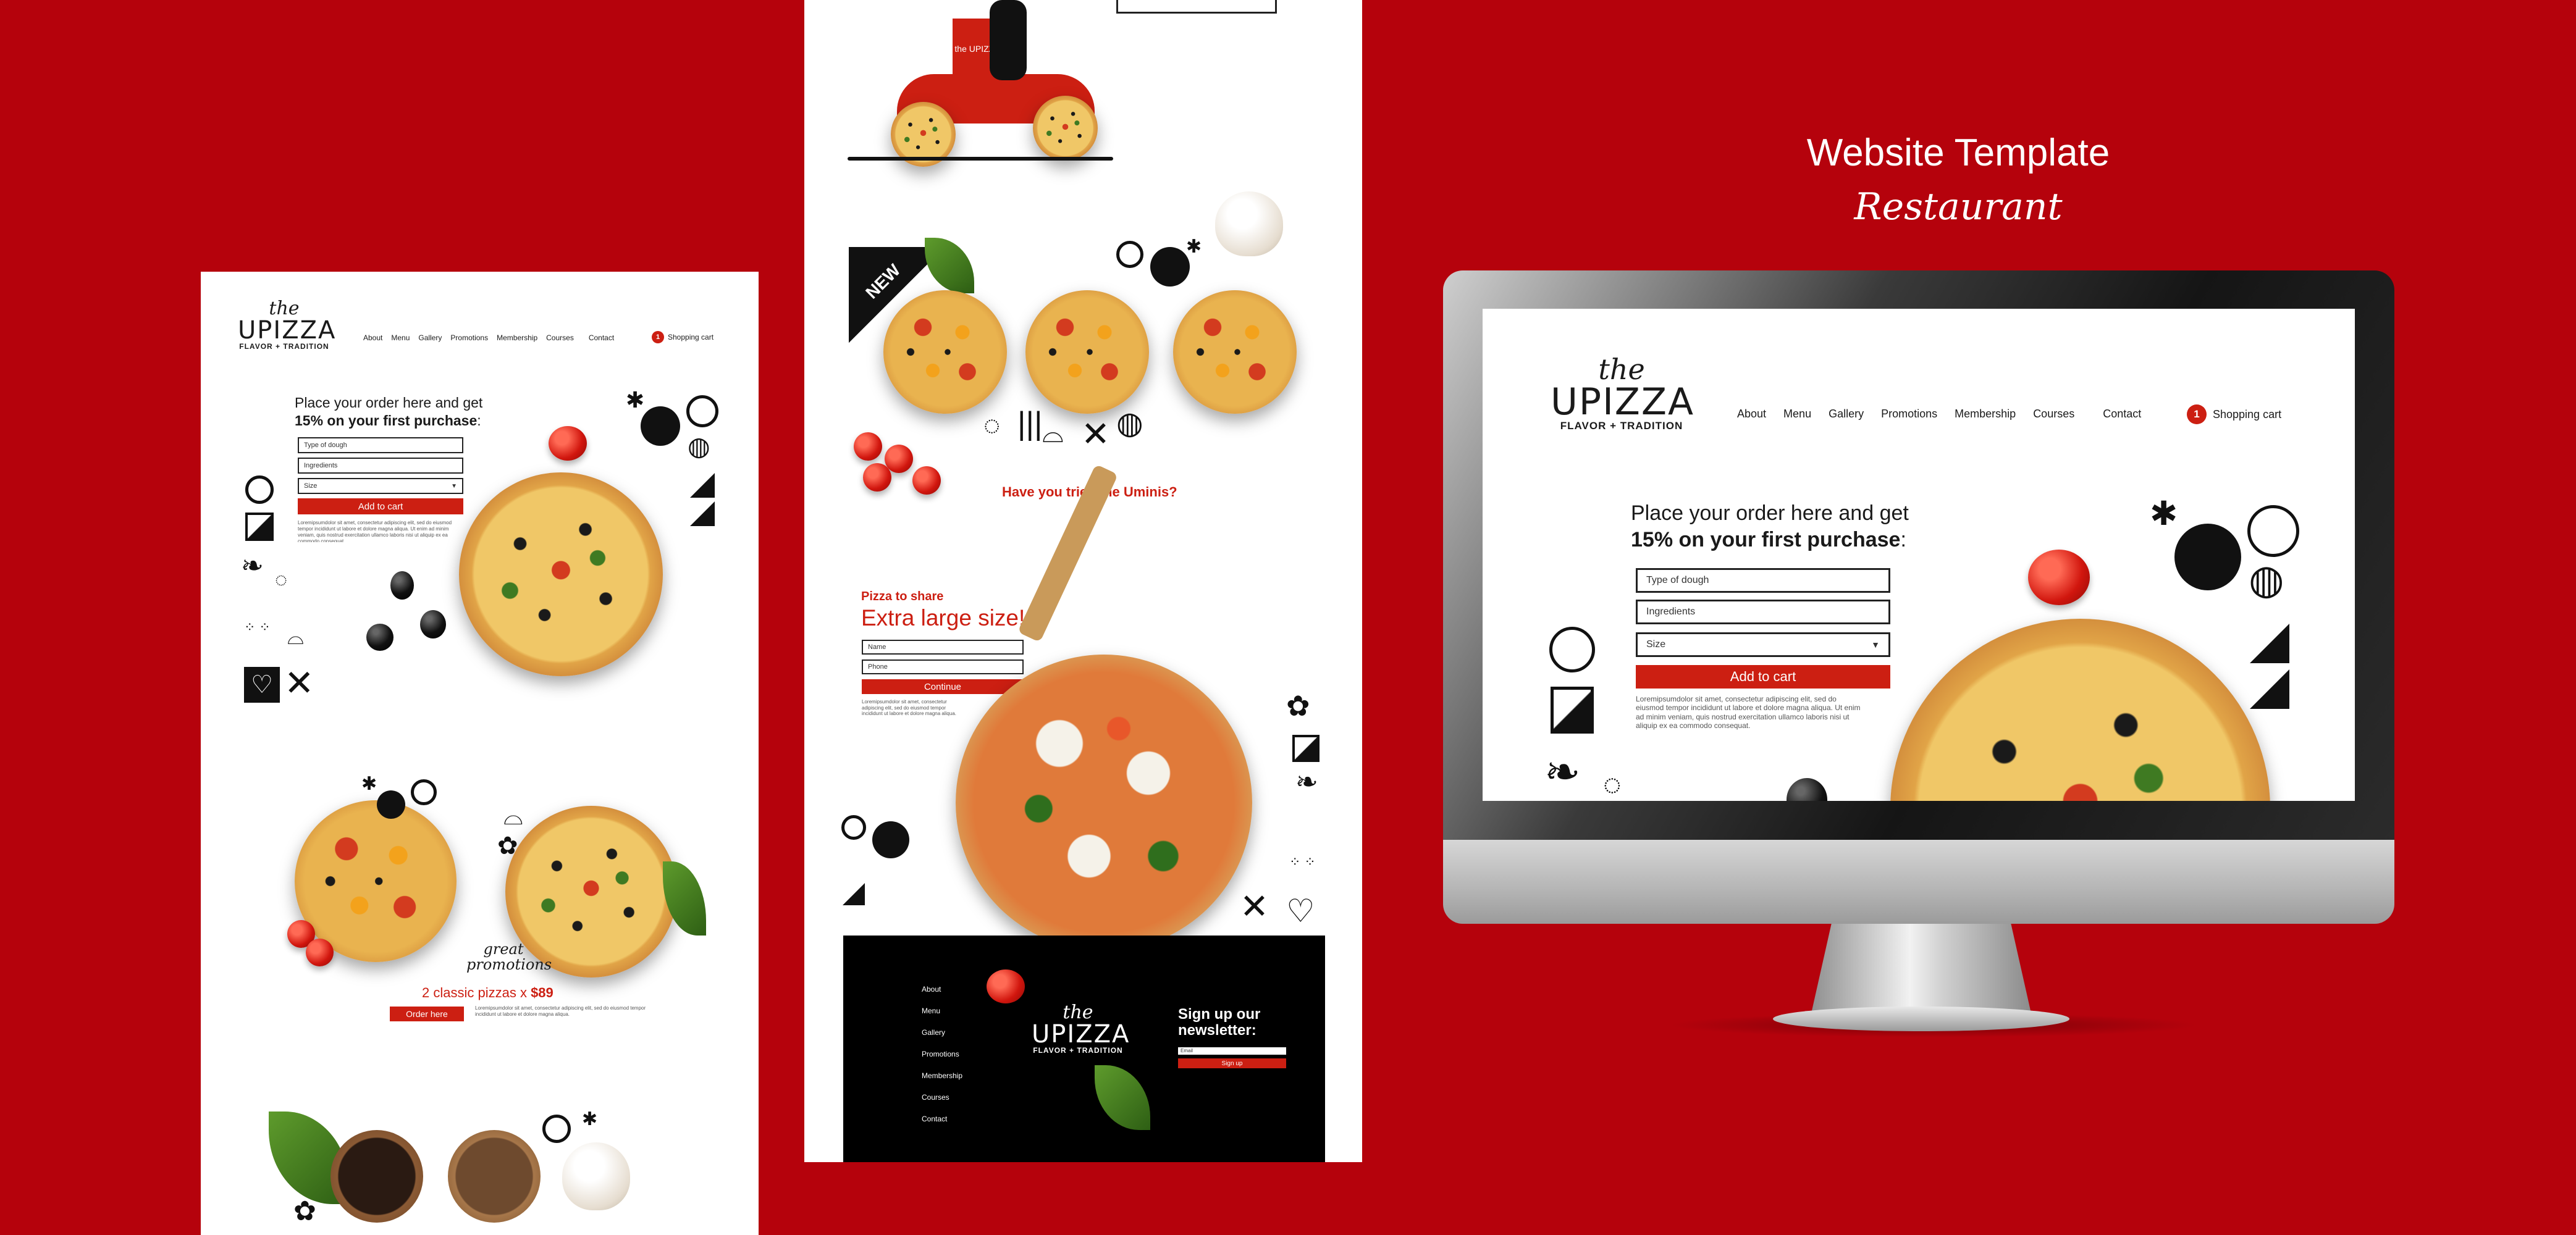 Image resolution: width=2576 pixels, height=1235 pixels. Describe the element at coordinates (1194, 247) in the screenshot. I see `asterisk-icon-4: ✱` at that location.